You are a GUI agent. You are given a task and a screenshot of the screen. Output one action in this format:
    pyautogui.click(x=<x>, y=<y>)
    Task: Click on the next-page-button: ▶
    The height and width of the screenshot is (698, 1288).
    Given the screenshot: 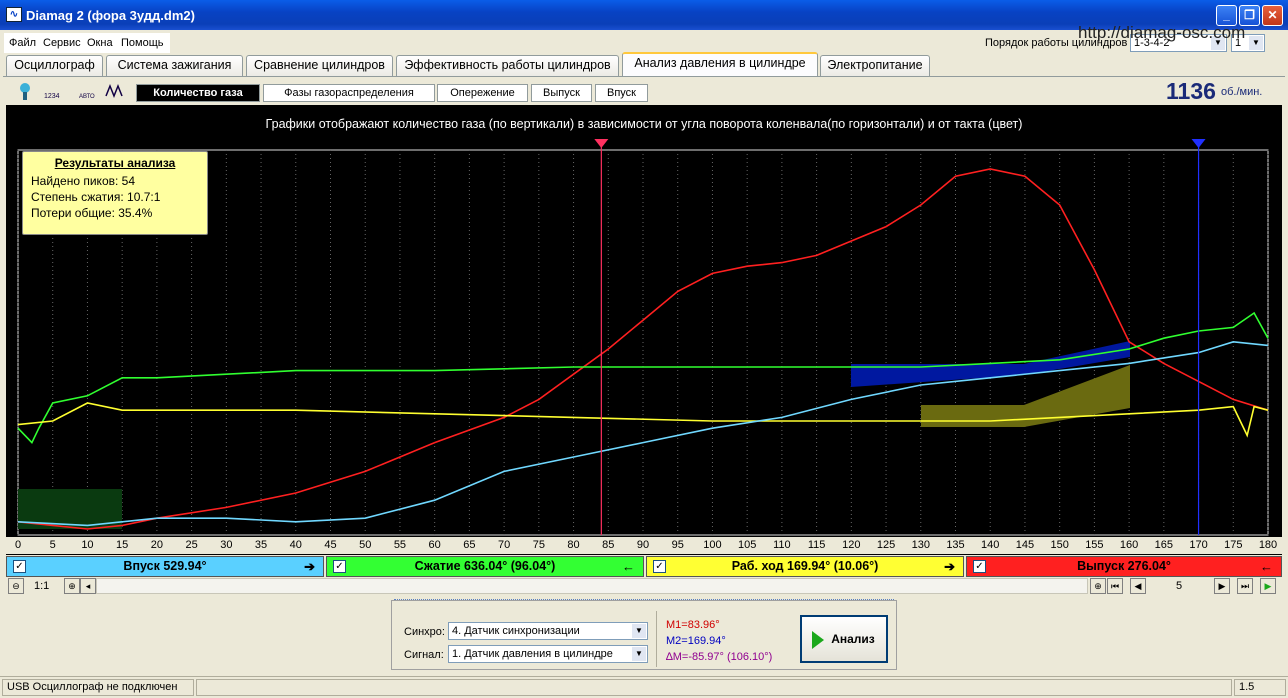 What is the action you would take?
    pyautogui.click(x=1222, y=586)
    